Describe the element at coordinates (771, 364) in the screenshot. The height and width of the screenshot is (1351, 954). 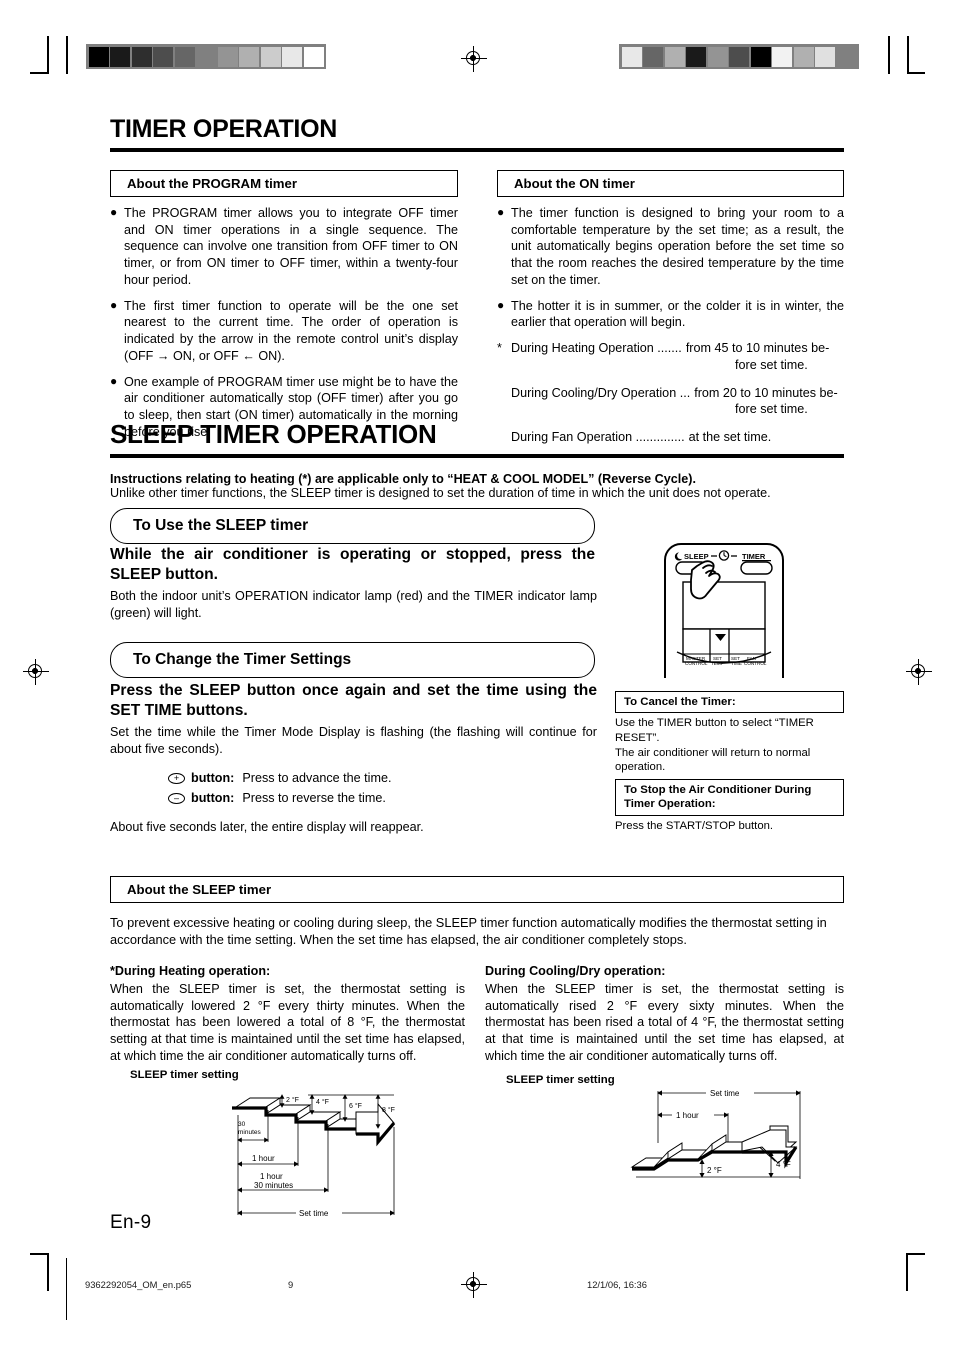
I see `on-timer-row-heating-value2: fore set time.` at that location.